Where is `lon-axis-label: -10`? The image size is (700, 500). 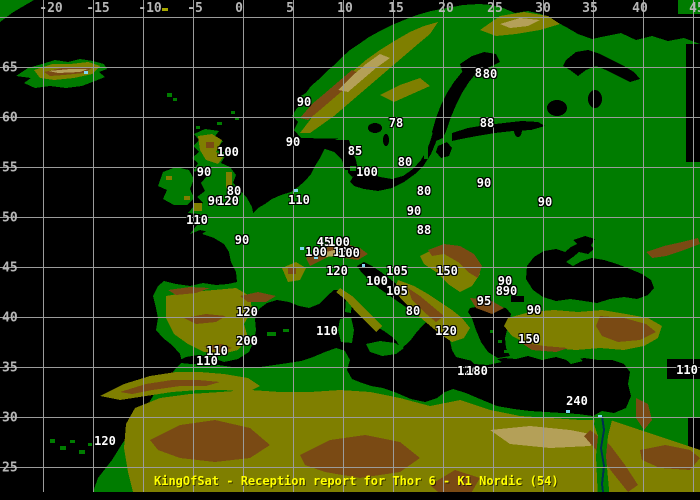
lon-axis-label: -10 is located at coordinates (150, 8).